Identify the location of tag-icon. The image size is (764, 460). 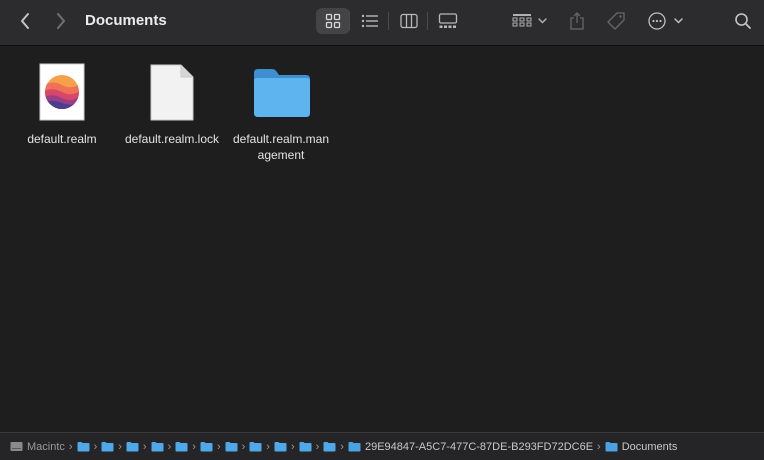
(616, 21).